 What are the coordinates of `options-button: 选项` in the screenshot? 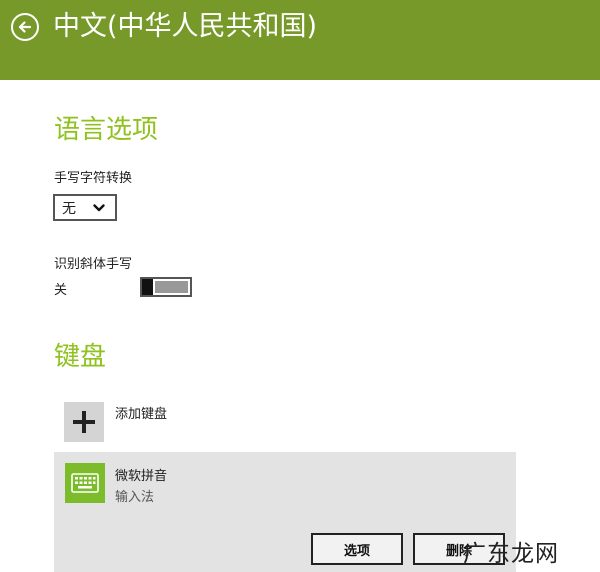 It's located at (357, 549).